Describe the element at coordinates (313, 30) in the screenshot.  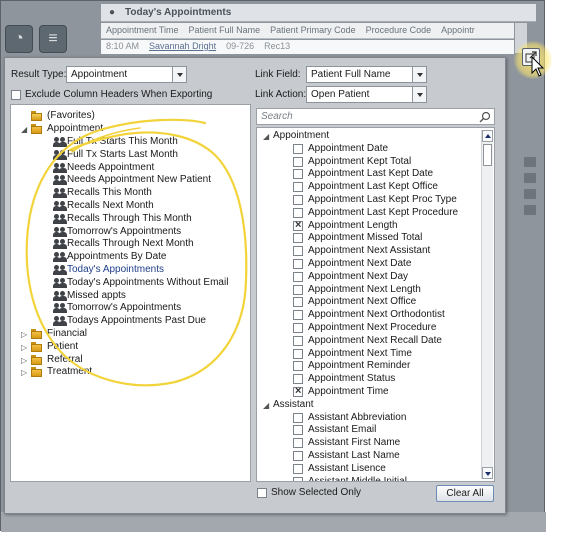
I see `column-header: Patient Primary Code` at that location.